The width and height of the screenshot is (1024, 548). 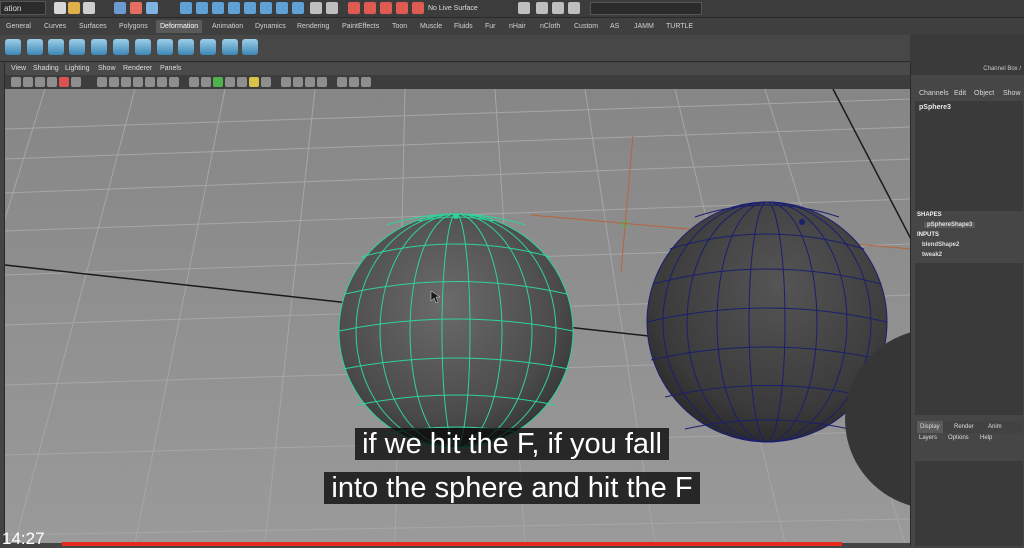 I want to click on tab-toon: Toon, so click(x=399, y=26).